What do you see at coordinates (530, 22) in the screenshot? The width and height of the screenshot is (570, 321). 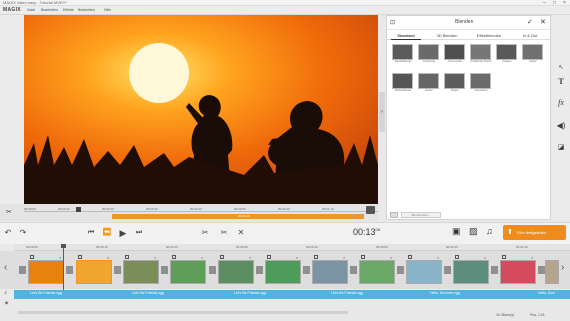 I see `confirm-icon: ✓` at bounding box center [530, 22].